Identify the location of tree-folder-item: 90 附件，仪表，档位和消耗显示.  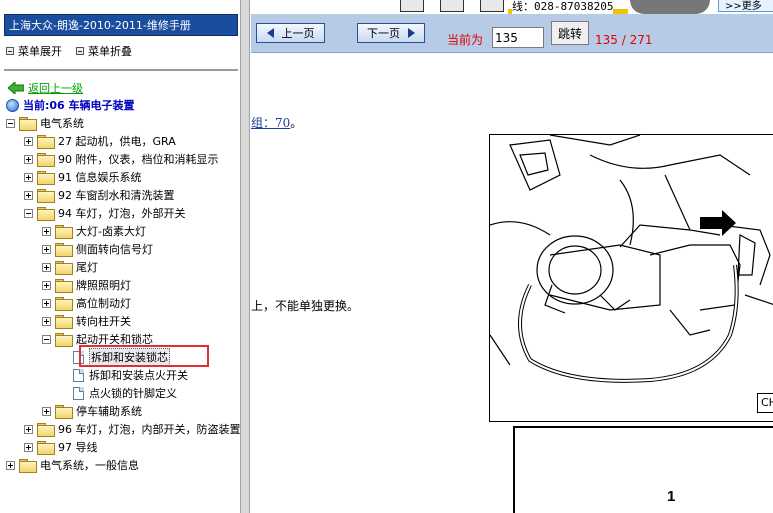
(121, 159).